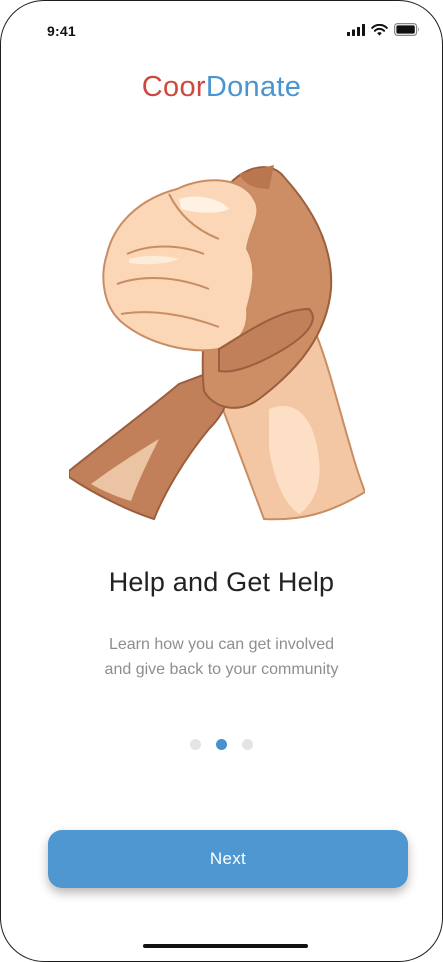 This screenshot has height=962, width=443. Describe the element at coordinates (379, 29) in the screenshot. I see `wifi-icon` at that location.